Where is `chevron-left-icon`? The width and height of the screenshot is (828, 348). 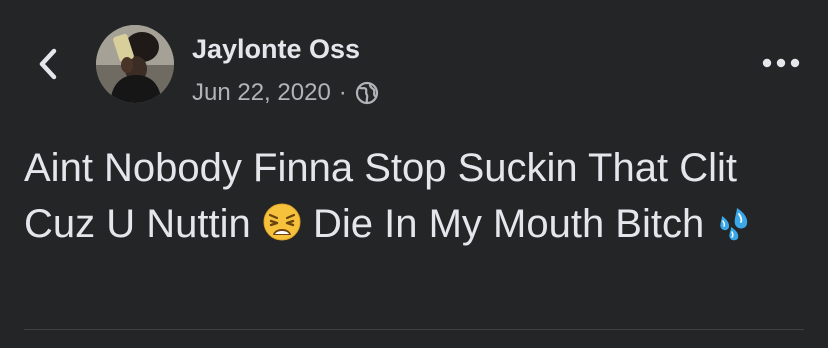 chevron-left-icon is located at coordinates (48, 64).